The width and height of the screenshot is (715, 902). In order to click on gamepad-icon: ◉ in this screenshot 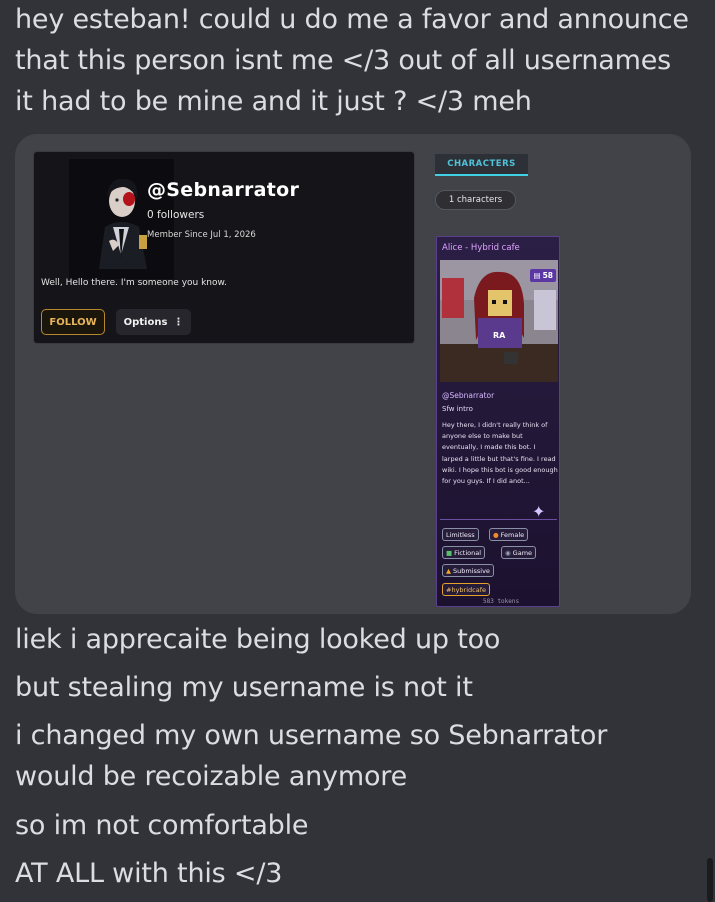, I will do `click(508, 552)`.